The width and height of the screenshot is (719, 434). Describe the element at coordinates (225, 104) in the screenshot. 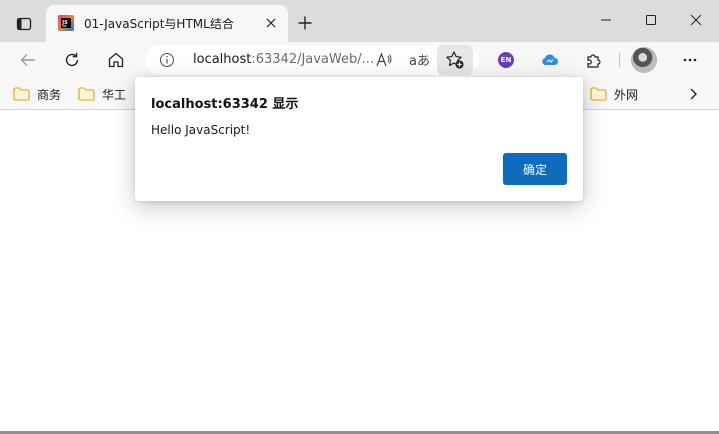

I see `dialog-title: localhost:63342 显示` at that location.